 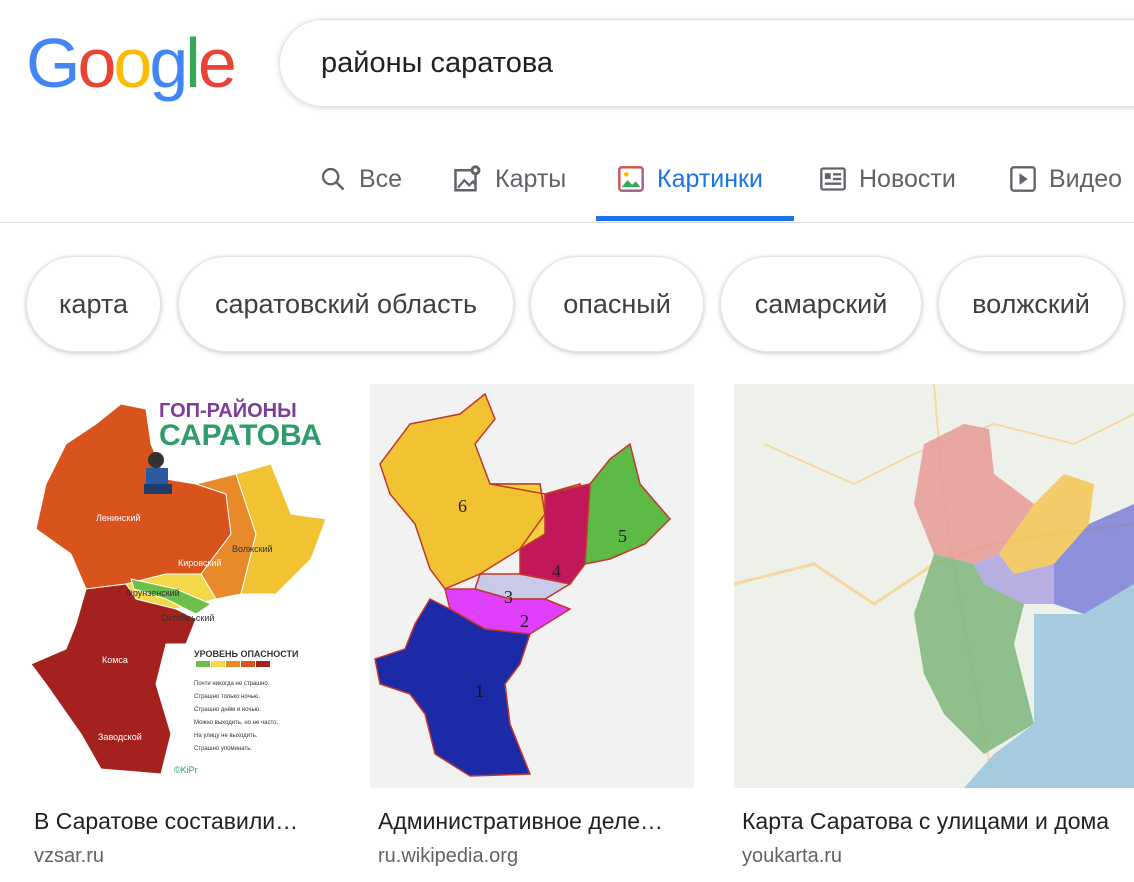 I want to click on tab-images: Картинки, so click(x=690, y=179).